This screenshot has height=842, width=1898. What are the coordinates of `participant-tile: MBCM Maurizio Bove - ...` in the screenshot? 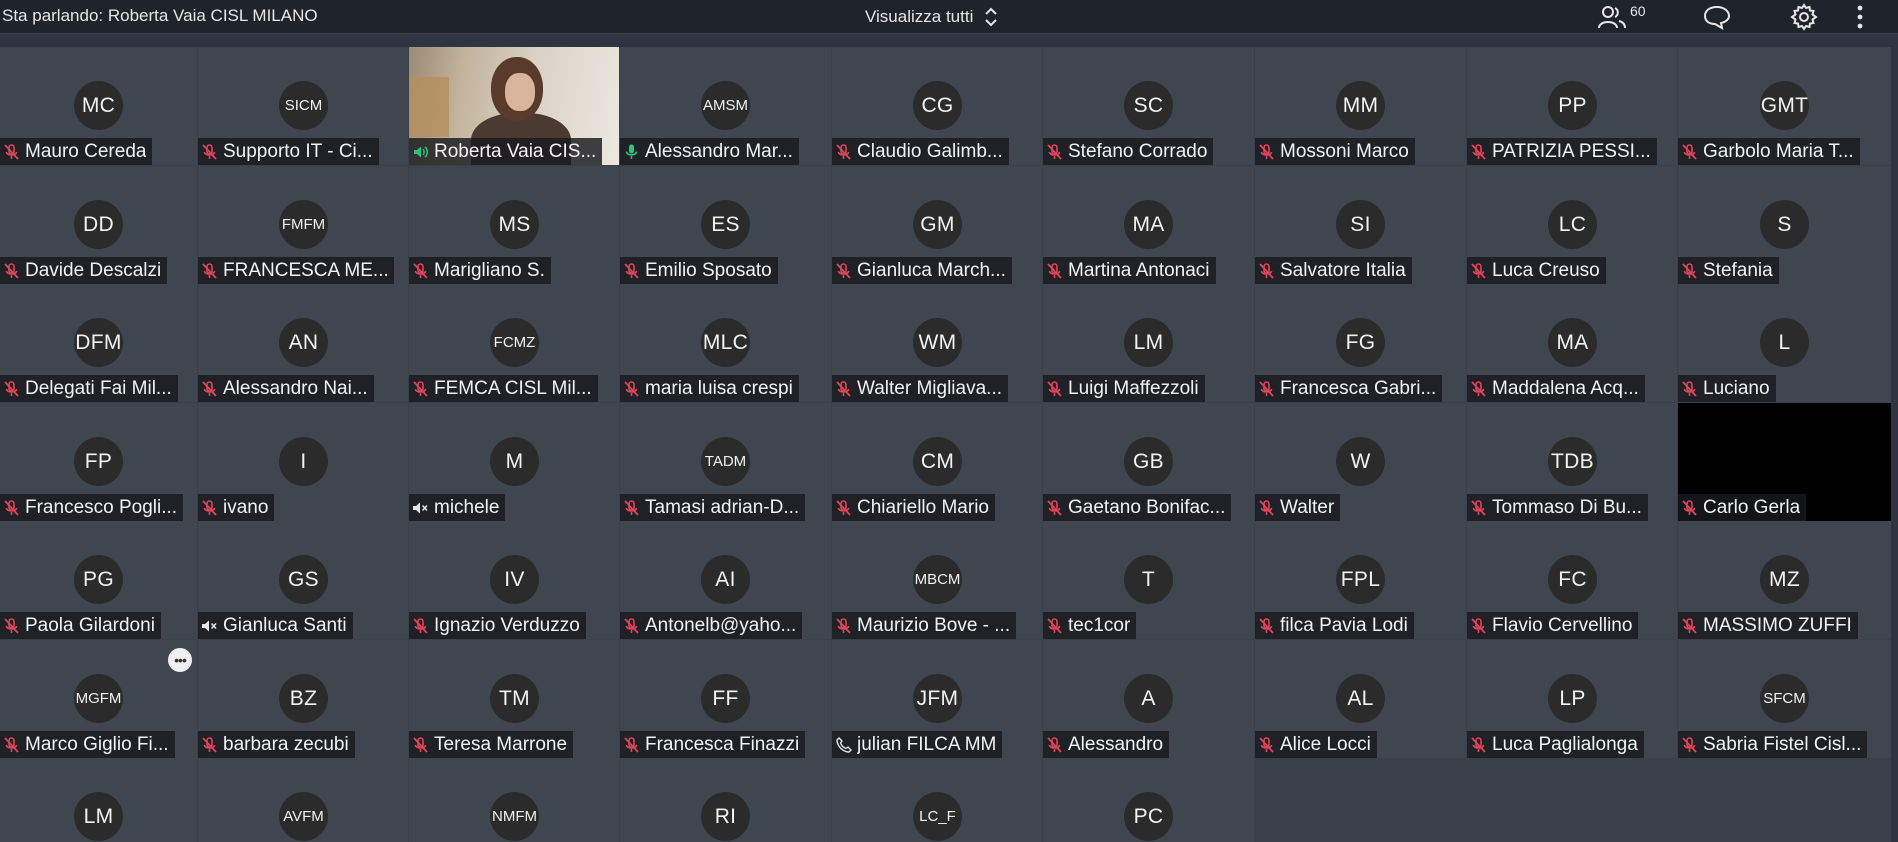 It's located at (937, 580).